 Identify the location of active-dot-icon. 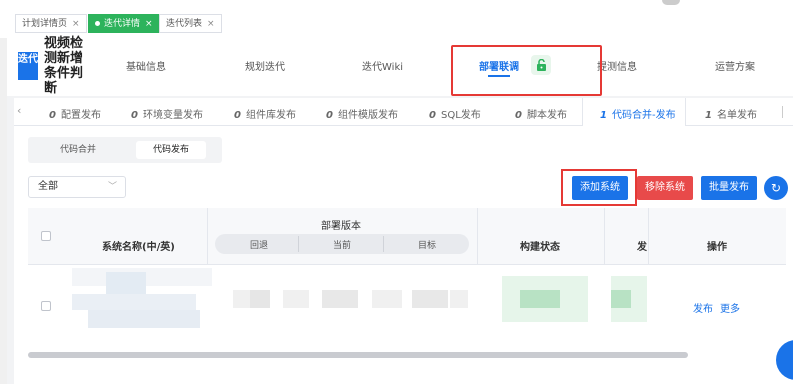
(97, 23).